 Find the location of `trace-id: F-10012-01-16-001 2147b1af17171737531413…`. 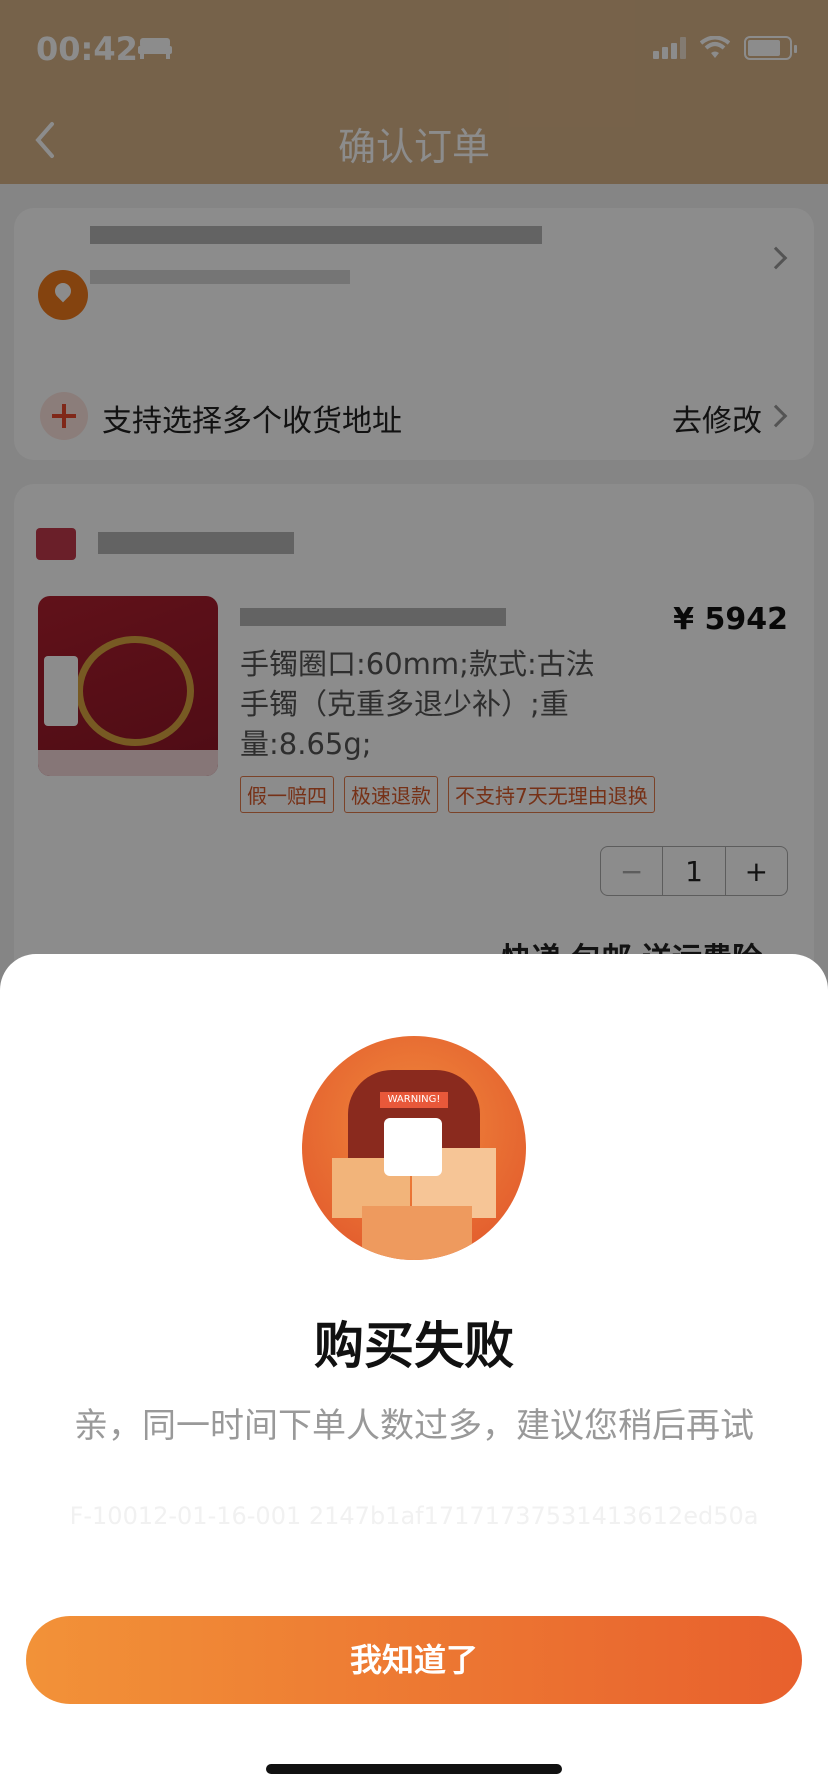

trace-id: F-10012-01-16-001 2147b1af17171737531413… is located at coordinates (414, 1516).